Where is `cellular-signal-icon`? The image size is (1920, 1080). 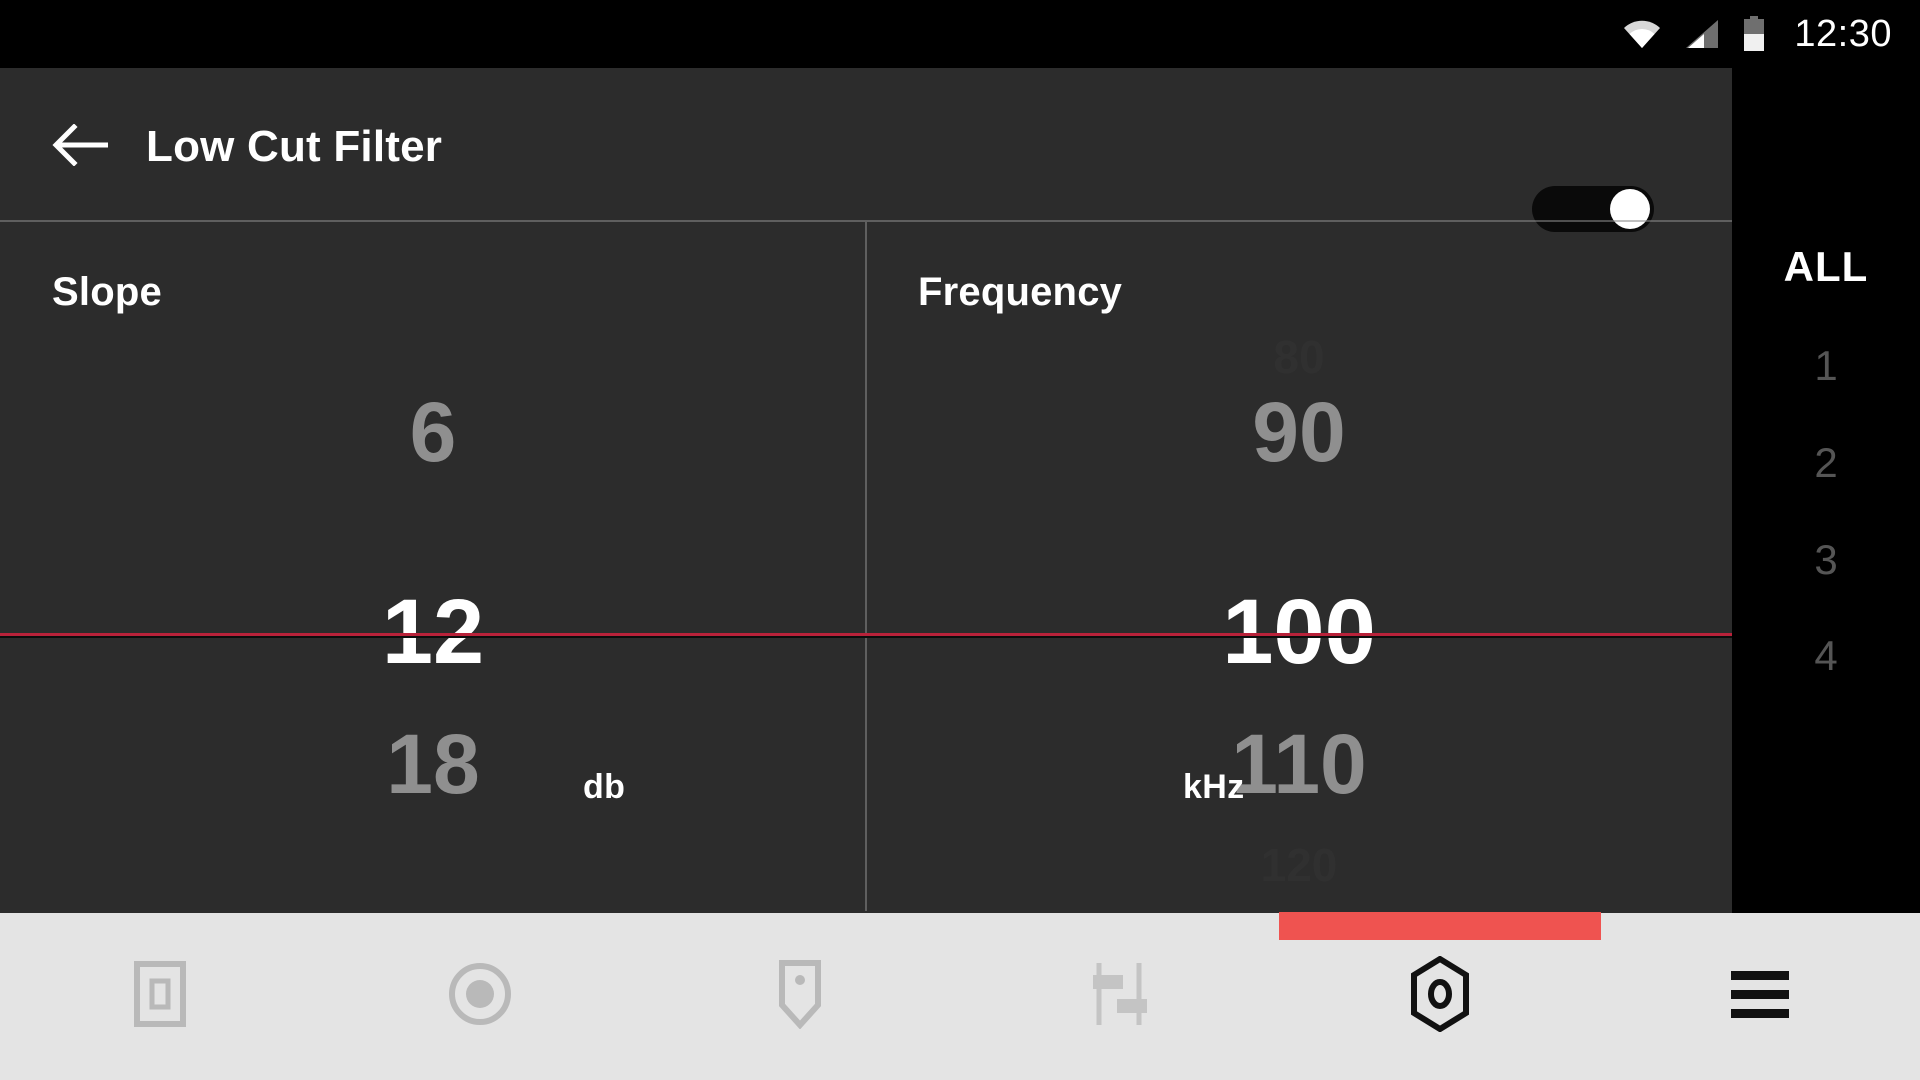 cellular-signal-icon is located at coordinates (1702, 34).